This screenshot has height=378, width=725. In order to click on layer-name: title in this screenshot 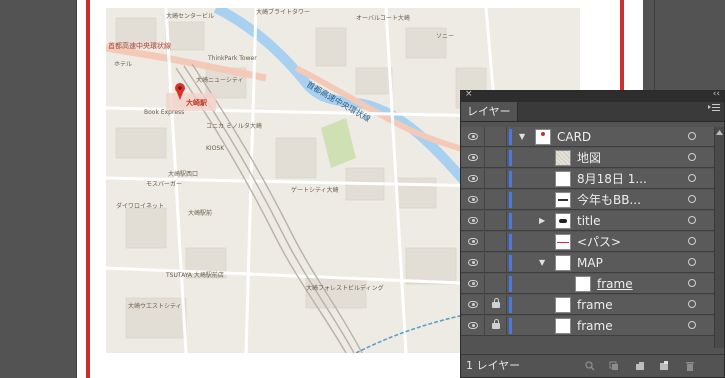, I will do `click(588, 221)`.